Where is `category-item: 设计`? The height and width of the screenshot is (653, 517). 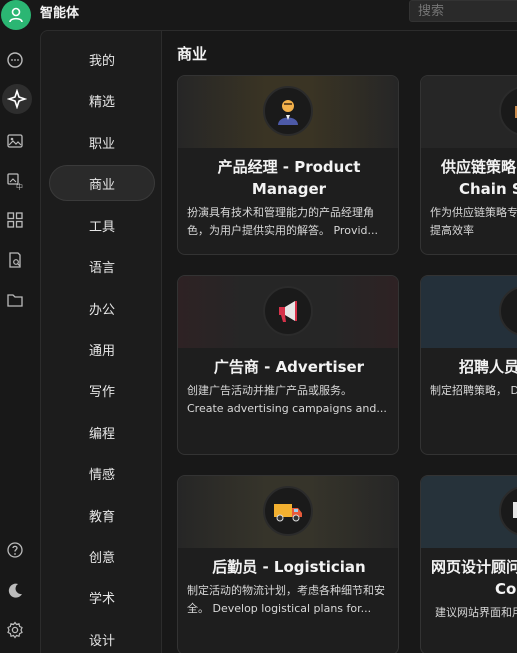 category-item: 设计 is located at coordinates (102, 637).